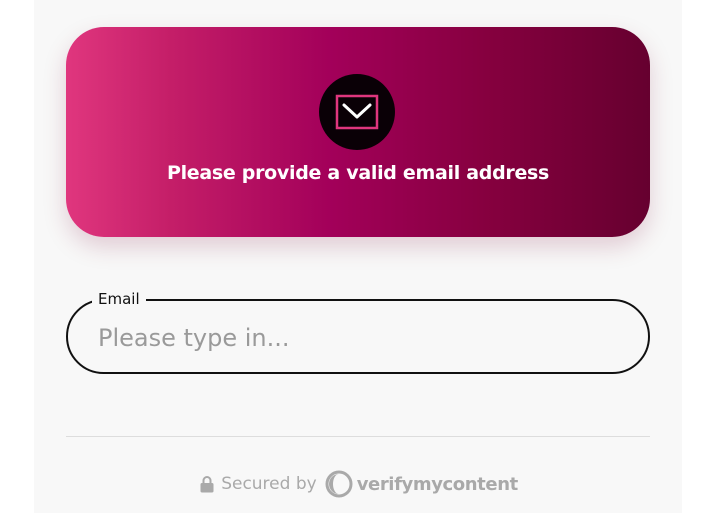  Describe the element at coordinates (358, 173) in the screenshot. I see `error-message: Please provide a valid email address` at that location.